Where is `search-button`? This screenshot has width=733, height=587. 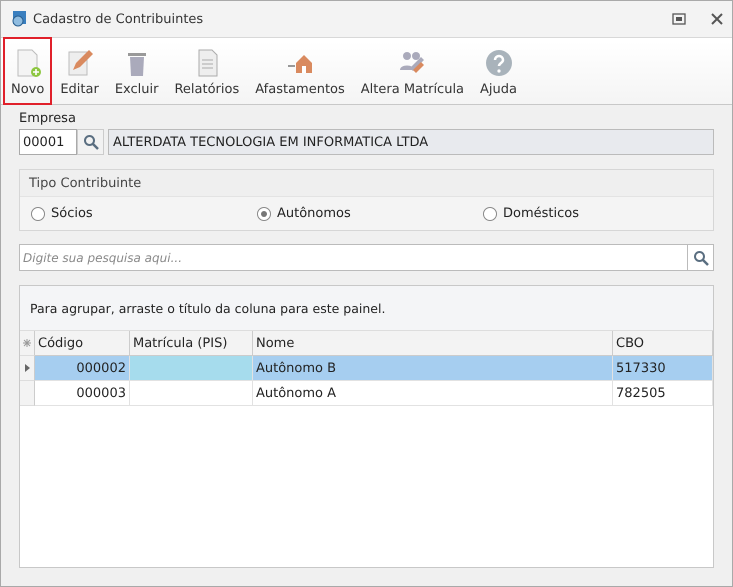 search-button is located at coordinates (700, 257).